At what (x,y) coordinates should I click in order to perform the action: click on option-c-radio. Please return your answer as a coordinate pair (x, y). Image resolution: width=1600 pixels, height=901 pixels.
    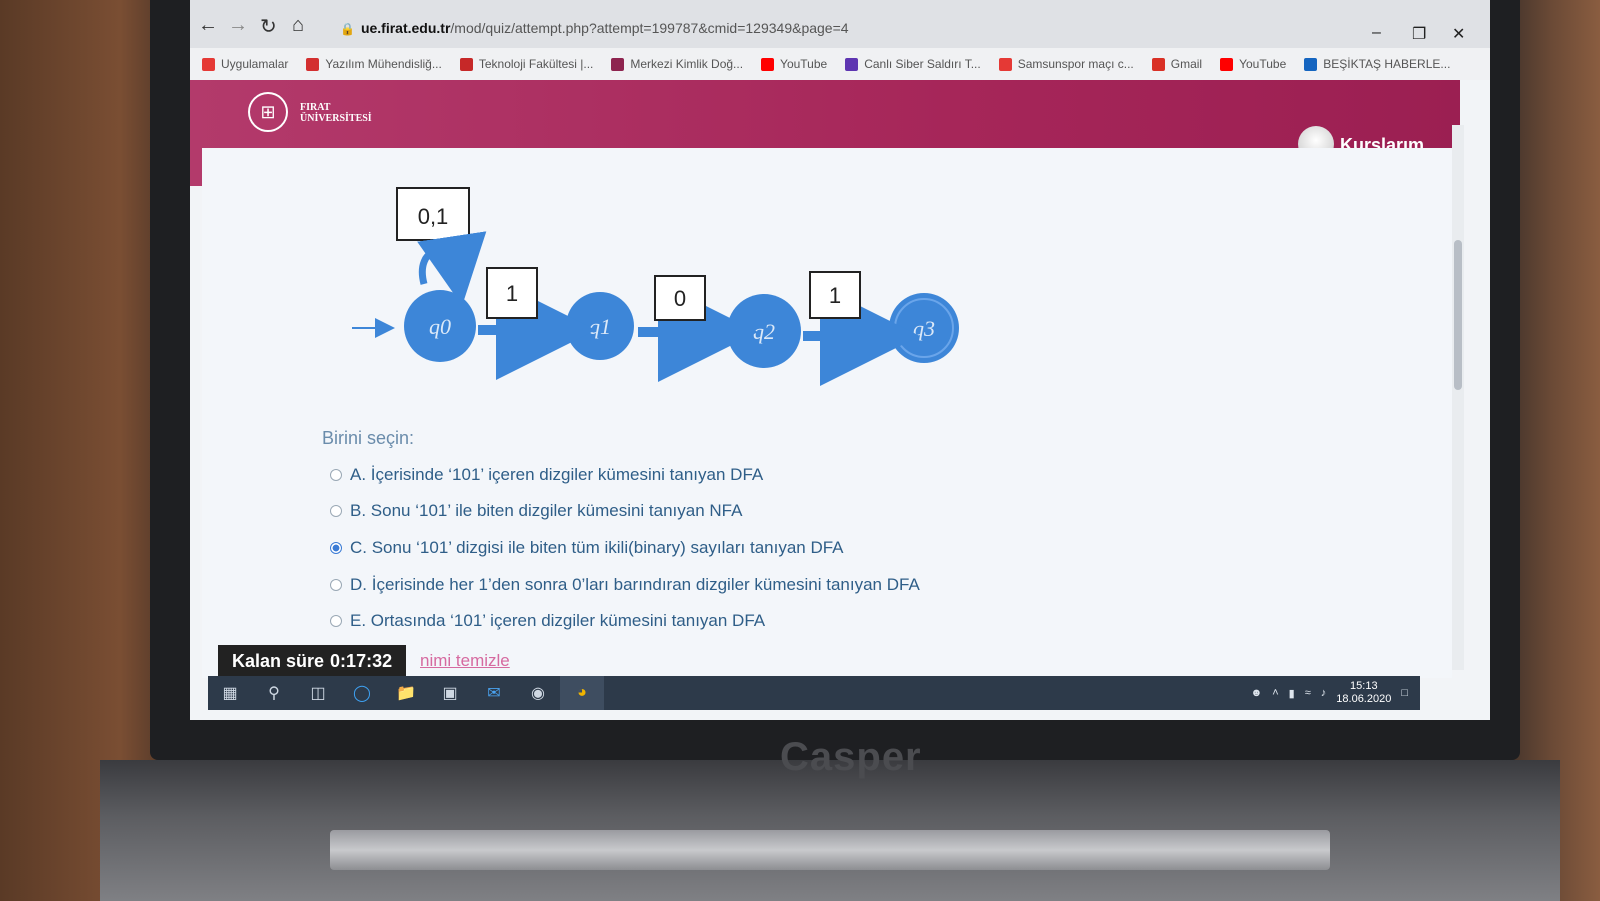
    Looking at the image, I should click on (336, 548).